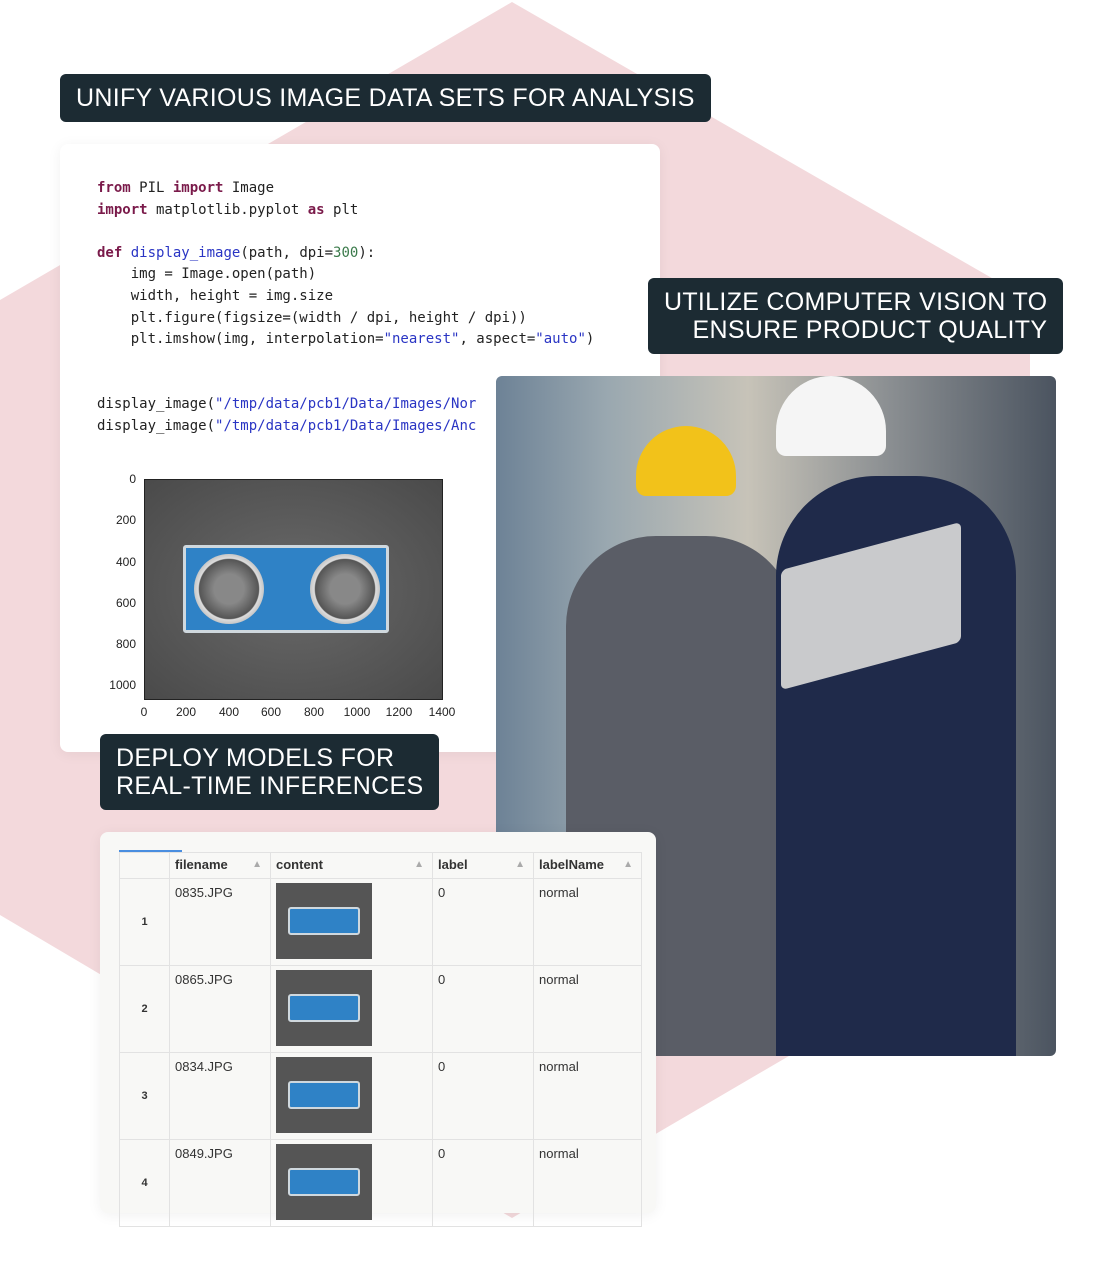  I want to click on code-line: img = Image.open(path), so click(207, 274).